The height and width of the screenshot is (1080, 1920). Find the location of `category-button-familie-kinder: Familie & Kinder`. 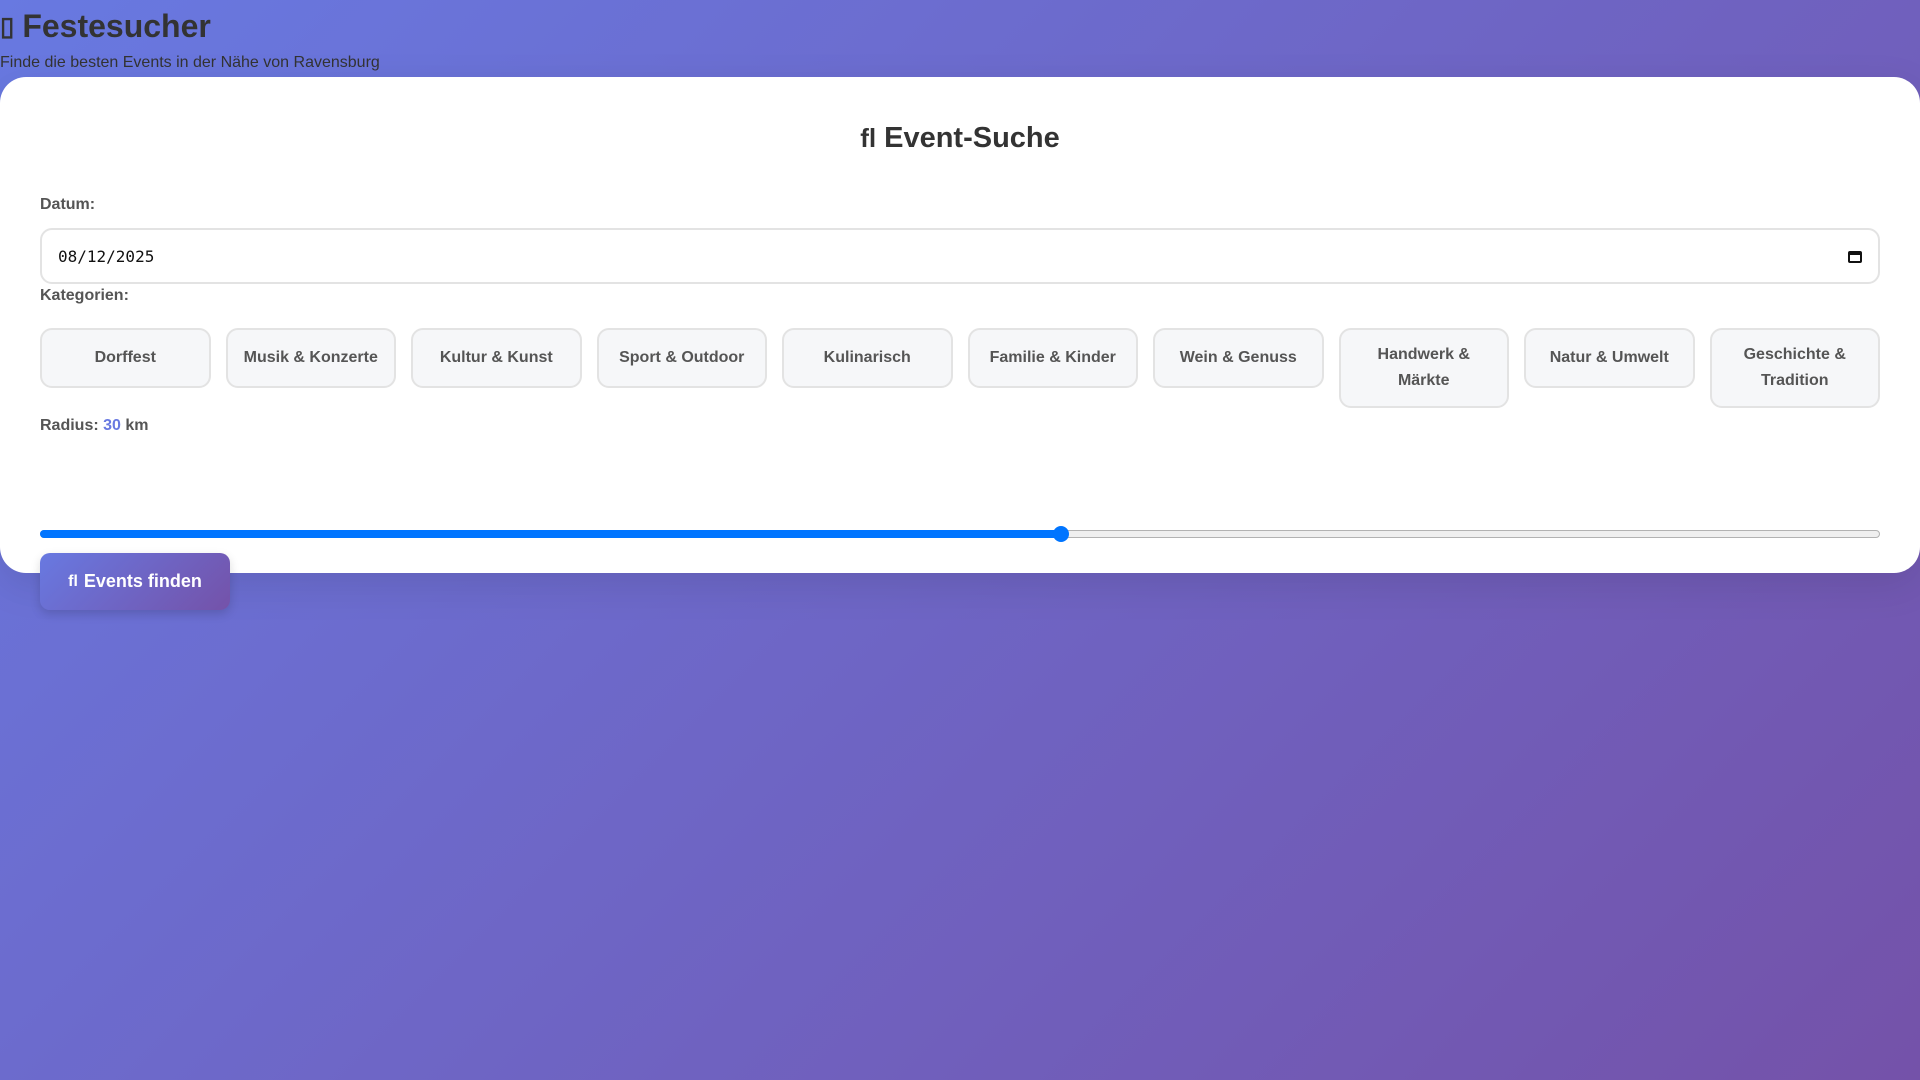

category-button-familie-kinder: Familie & Kinder is located at coordinates (1052, 358).